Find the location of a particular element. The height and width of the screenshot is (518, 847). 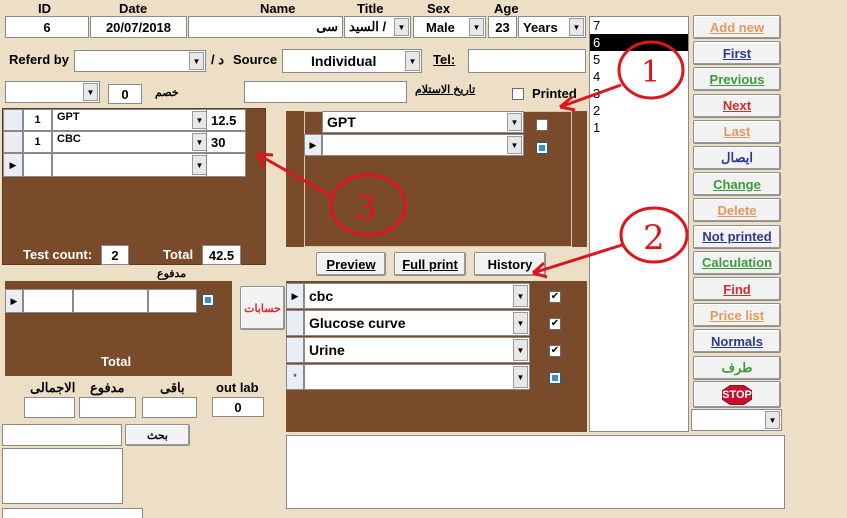

normals-button: Normals is located at coordinates (737, 341).